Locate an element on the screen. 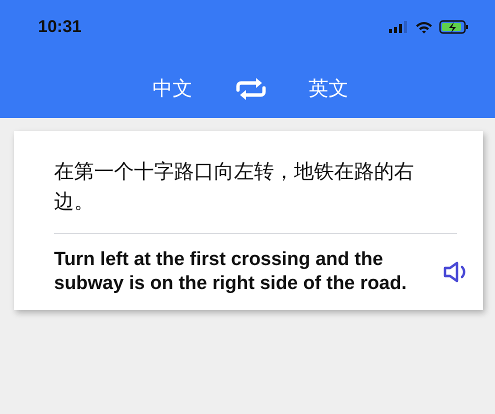  status-time: 10:31 is located at coordinates (60, 27).